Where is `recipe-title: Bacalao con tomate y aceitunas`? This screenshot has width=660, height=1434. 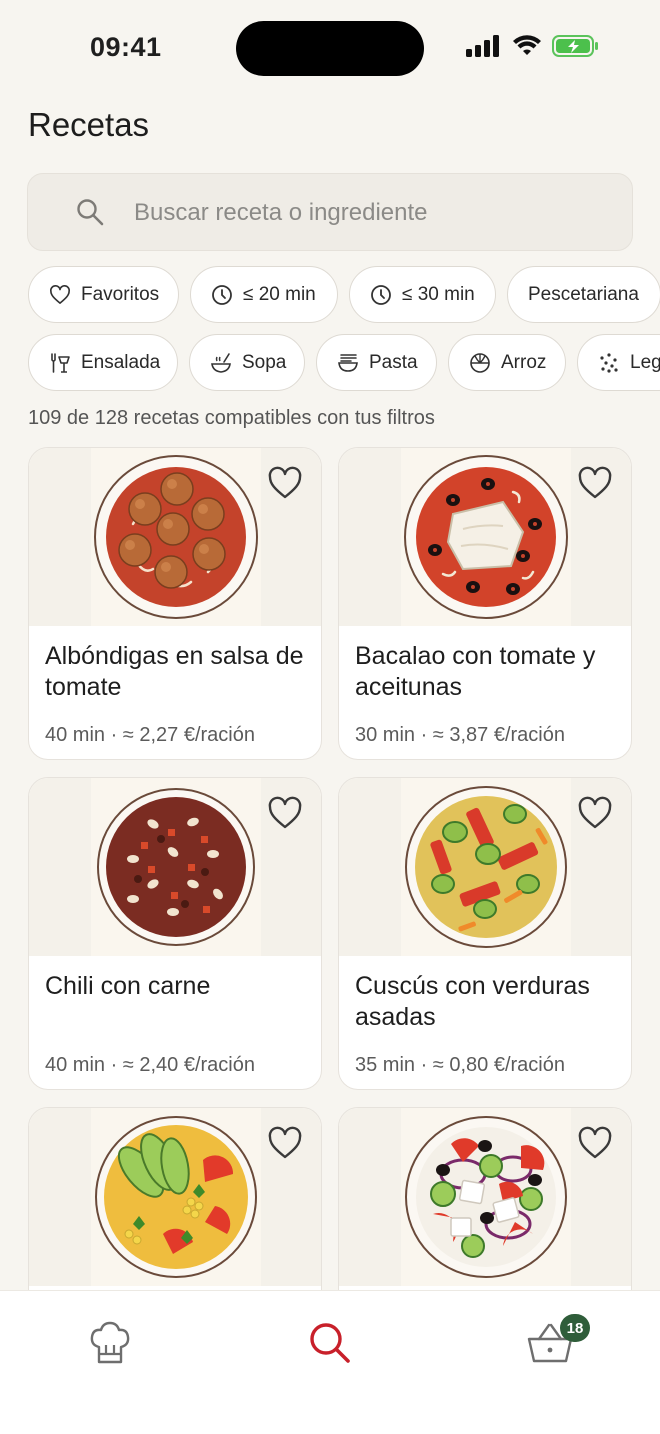 recipe-title: Bacalao con tomate y aceitunas is located at coordinates (475, 671).